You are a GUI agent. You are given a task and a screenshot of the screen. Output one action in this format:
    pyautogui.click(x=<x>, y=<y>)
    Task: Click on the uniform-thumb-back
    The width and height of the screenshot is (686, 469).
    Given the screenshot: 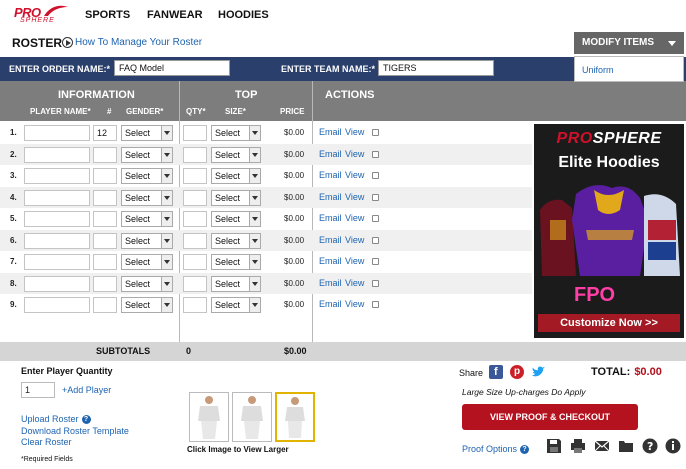 What is the action you would take?
    pyautogui.click(x=252, y=417)
    